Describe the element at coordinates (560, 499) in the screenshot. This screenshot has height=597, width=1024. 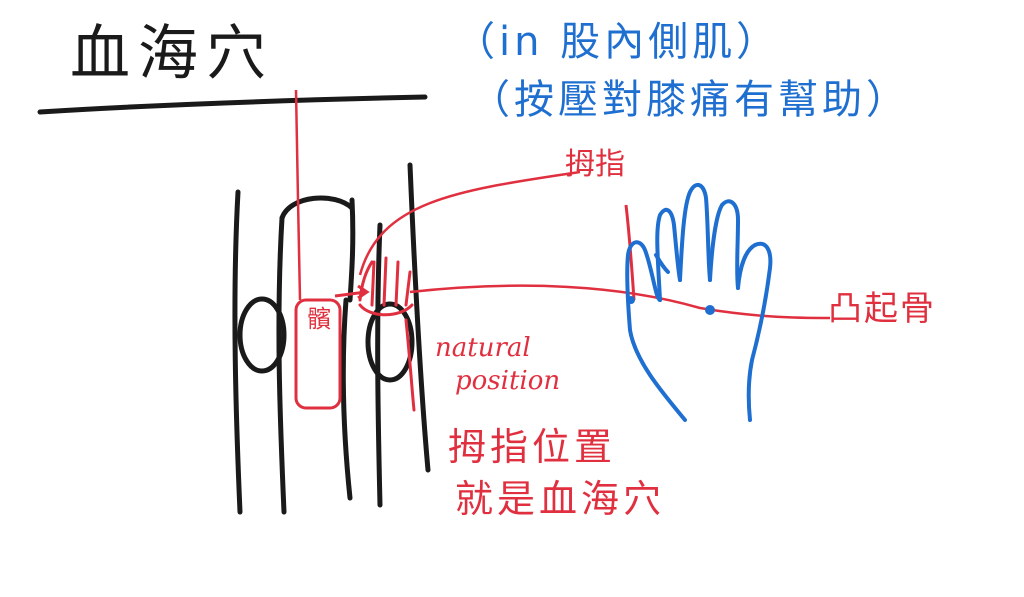
I see `acupoint-label: 就是血海穴` at that location.